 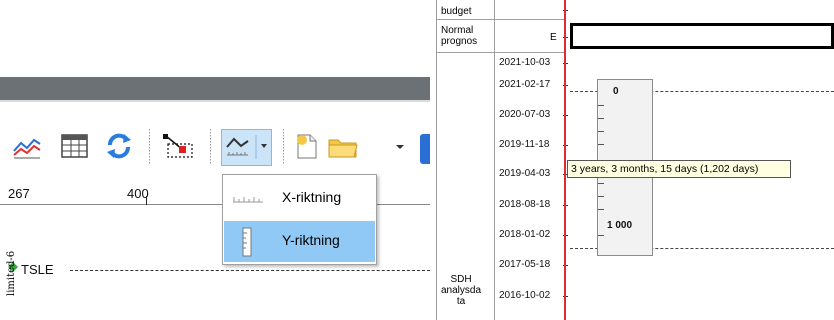 I want to click on ruler-tick, so click(x=146, y=200).